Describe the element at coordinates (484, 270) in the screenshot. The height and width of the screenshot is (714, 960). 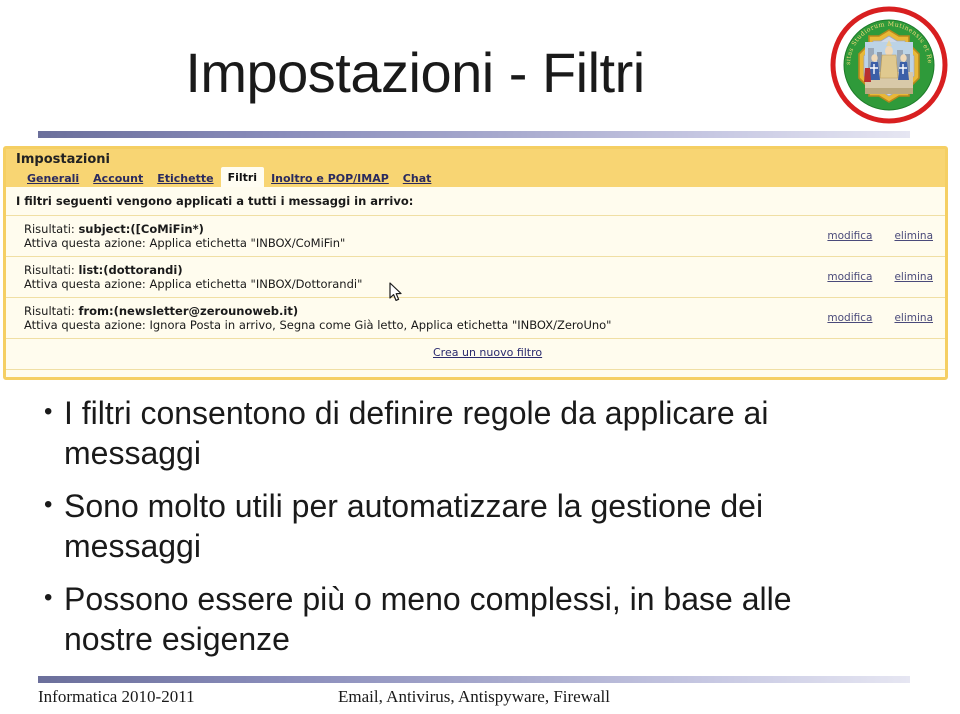
I see `filter-criteria: Risultati: list:(dottorandi)` at that location.